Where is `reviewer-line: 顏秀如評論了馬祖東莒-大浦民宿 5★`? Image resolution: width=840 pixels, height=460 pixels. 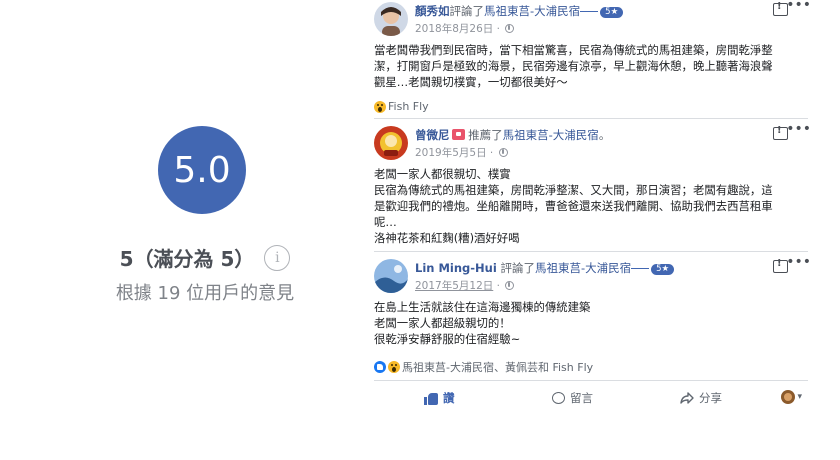
reviewer-line: 顏秀如評論了馬祖東莒-大浦民宿 5★ is located at coordinates (519, 11).